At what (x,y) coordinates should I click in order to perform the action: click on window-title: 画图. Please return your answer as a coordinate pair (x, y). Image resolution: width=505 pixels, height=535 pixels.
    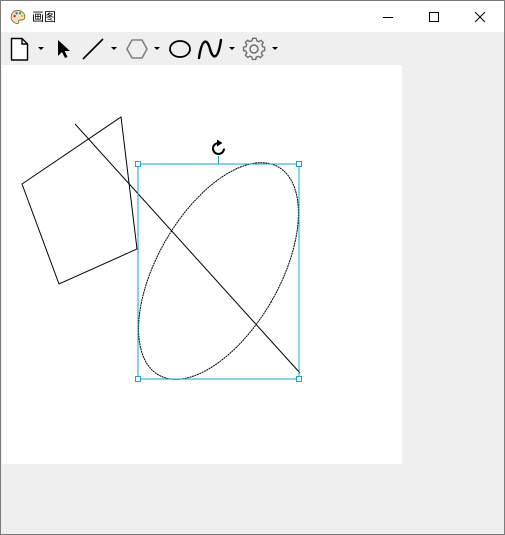
    Looking at the image, I should click on (44, 17).